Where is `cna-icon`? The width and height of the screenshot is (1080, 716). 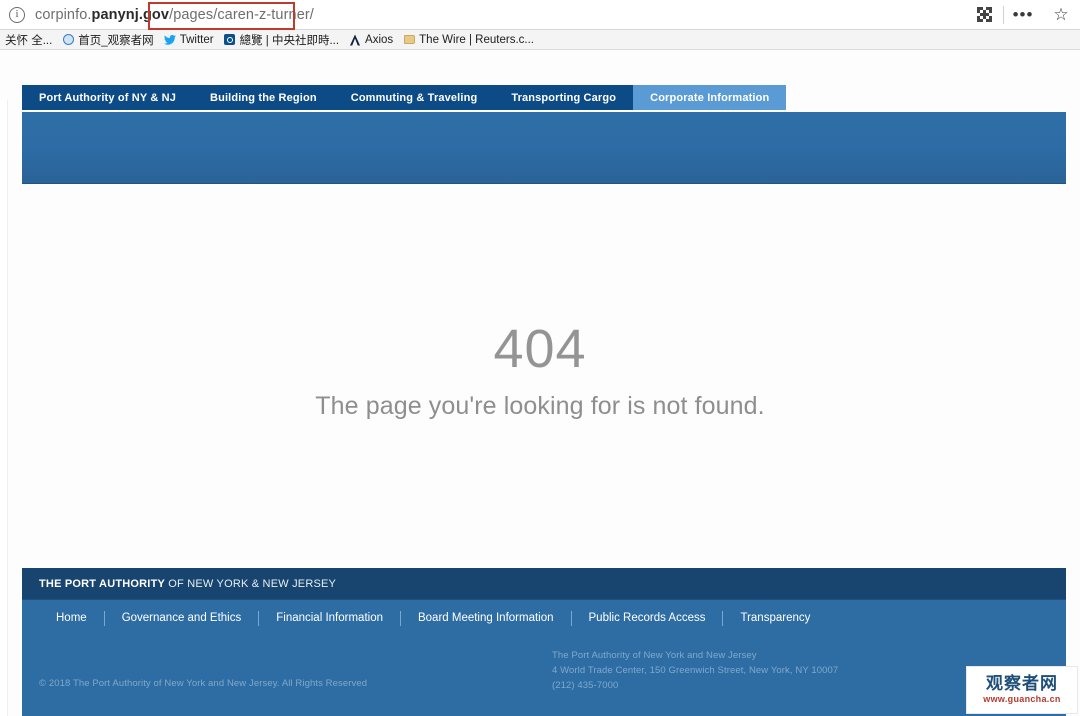
cna-icon is located at coordinates (230, 40).